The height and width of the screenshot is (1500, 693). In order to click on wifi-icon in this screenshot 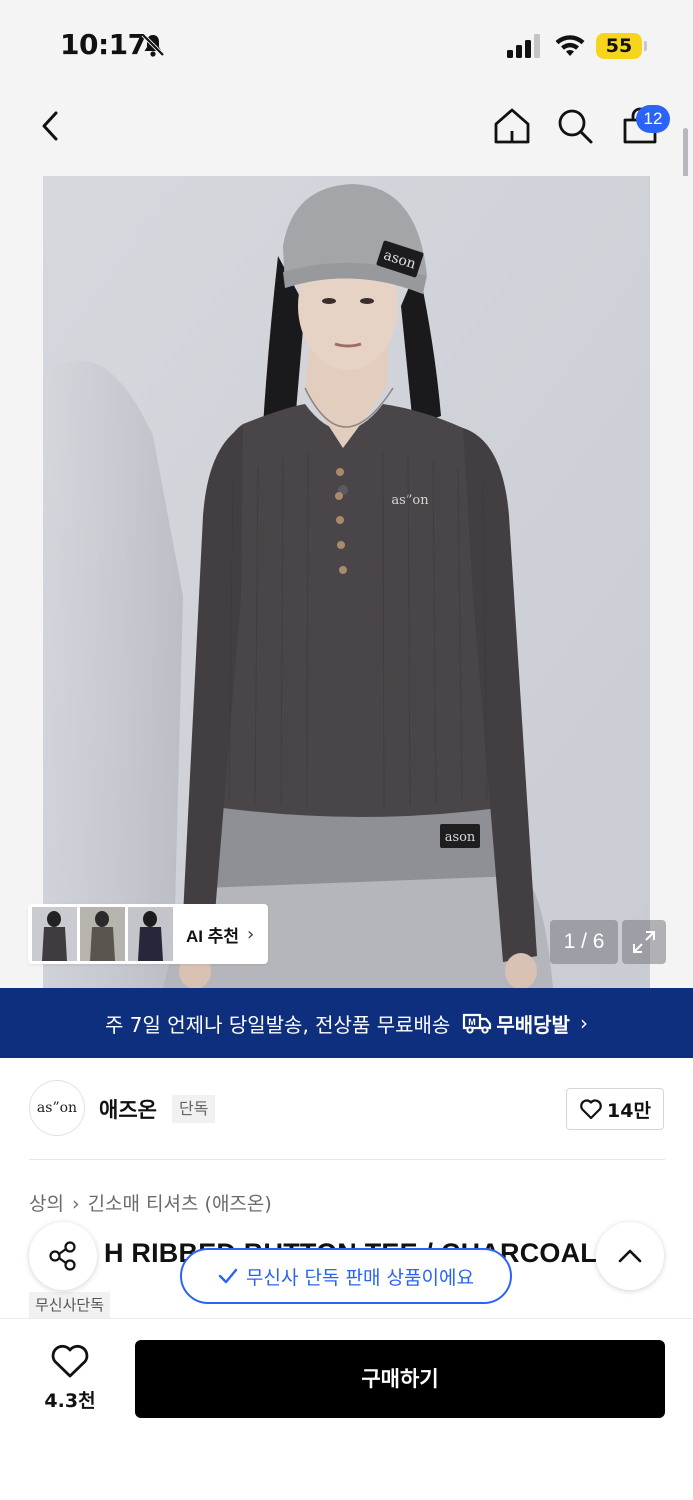, I will do `click(570, 45)`.